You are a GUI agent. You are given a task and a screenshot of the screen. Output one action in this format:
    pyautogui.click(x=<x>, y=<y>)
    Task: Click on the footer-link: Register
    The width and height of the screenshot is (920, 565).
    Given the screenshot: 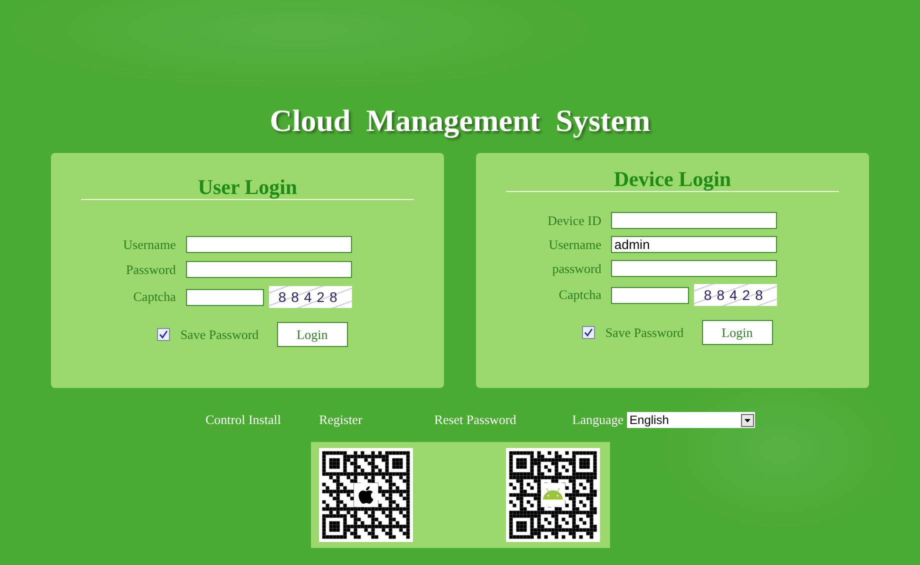 What is the action you would take?
    pyautogui.click(x=340, y=420)
    